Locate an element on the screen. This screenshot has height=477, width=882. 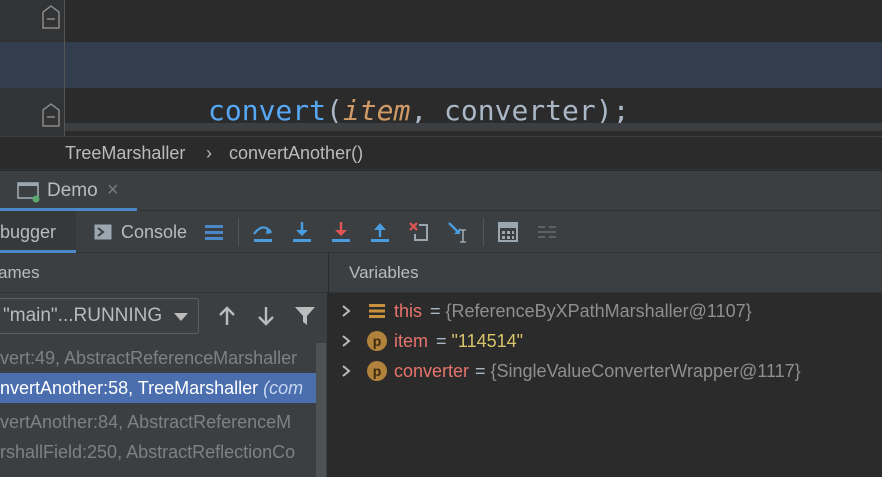
breadcrumb: TreeMarshaller › convertAnother() is located at coordinates (441, 153).